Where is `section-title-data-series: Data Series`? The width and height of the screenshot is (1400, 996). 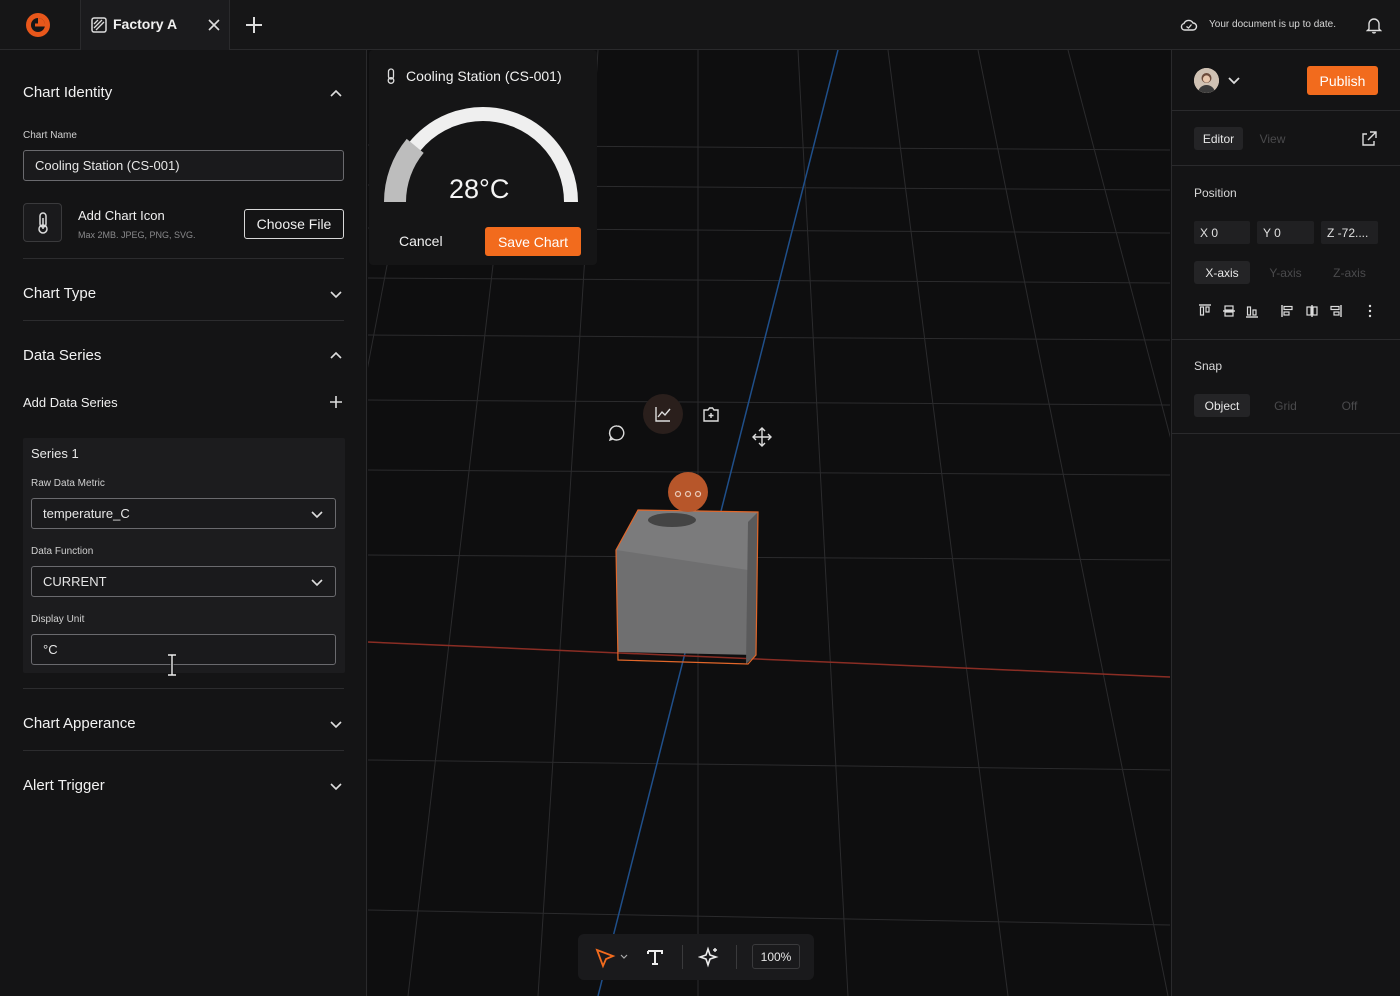
section-title-data-series: Data Series is located at coordinates (62, 355).